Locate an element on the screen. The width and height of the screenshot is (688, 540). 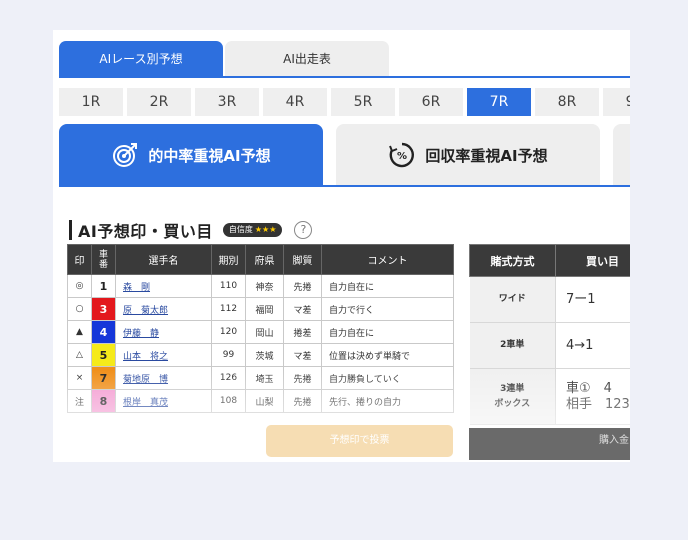
bet-row: 3連単 ボックス 車① 4 相手 123 is located at coordinates (549, 396).